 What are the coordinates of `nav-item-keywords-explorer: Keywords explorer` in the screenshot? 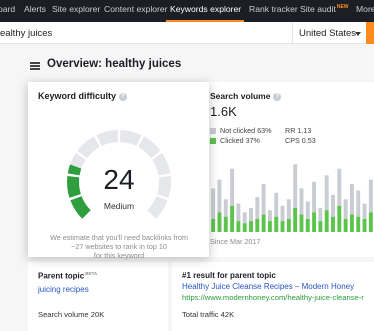 It's located at (205, 9).